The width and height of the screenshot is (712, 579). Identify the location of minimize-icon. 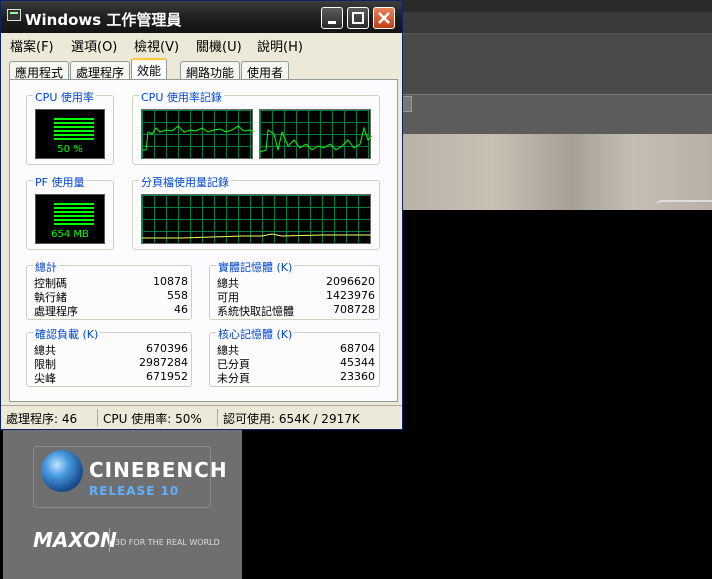
(332, 22).